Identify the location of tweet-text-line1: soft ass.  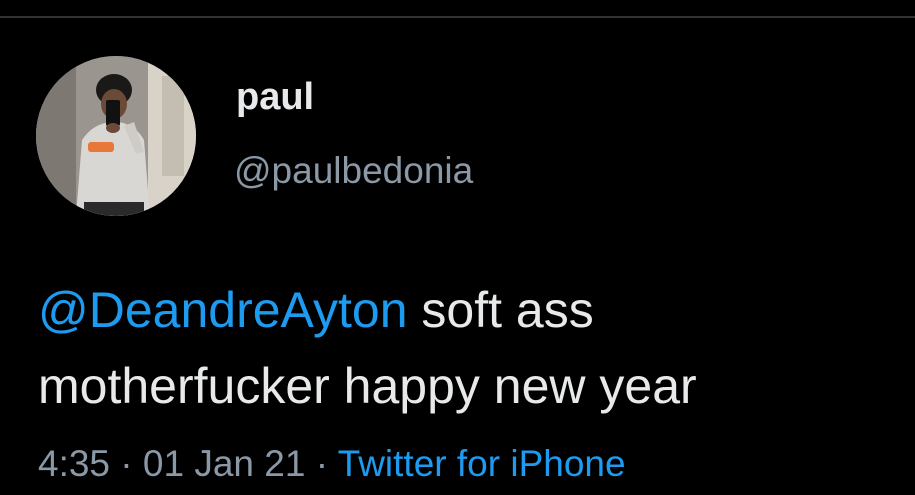
(500, 310).